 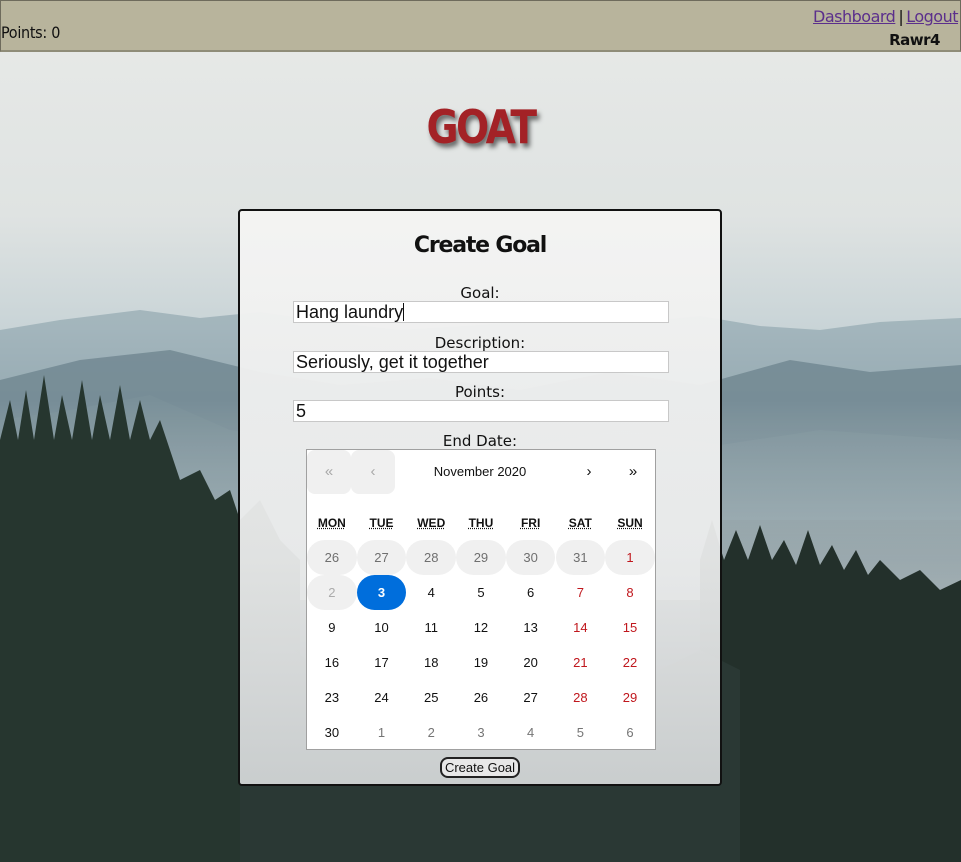 I want to click on next-month-button: ›, so click(x=589, y=472).